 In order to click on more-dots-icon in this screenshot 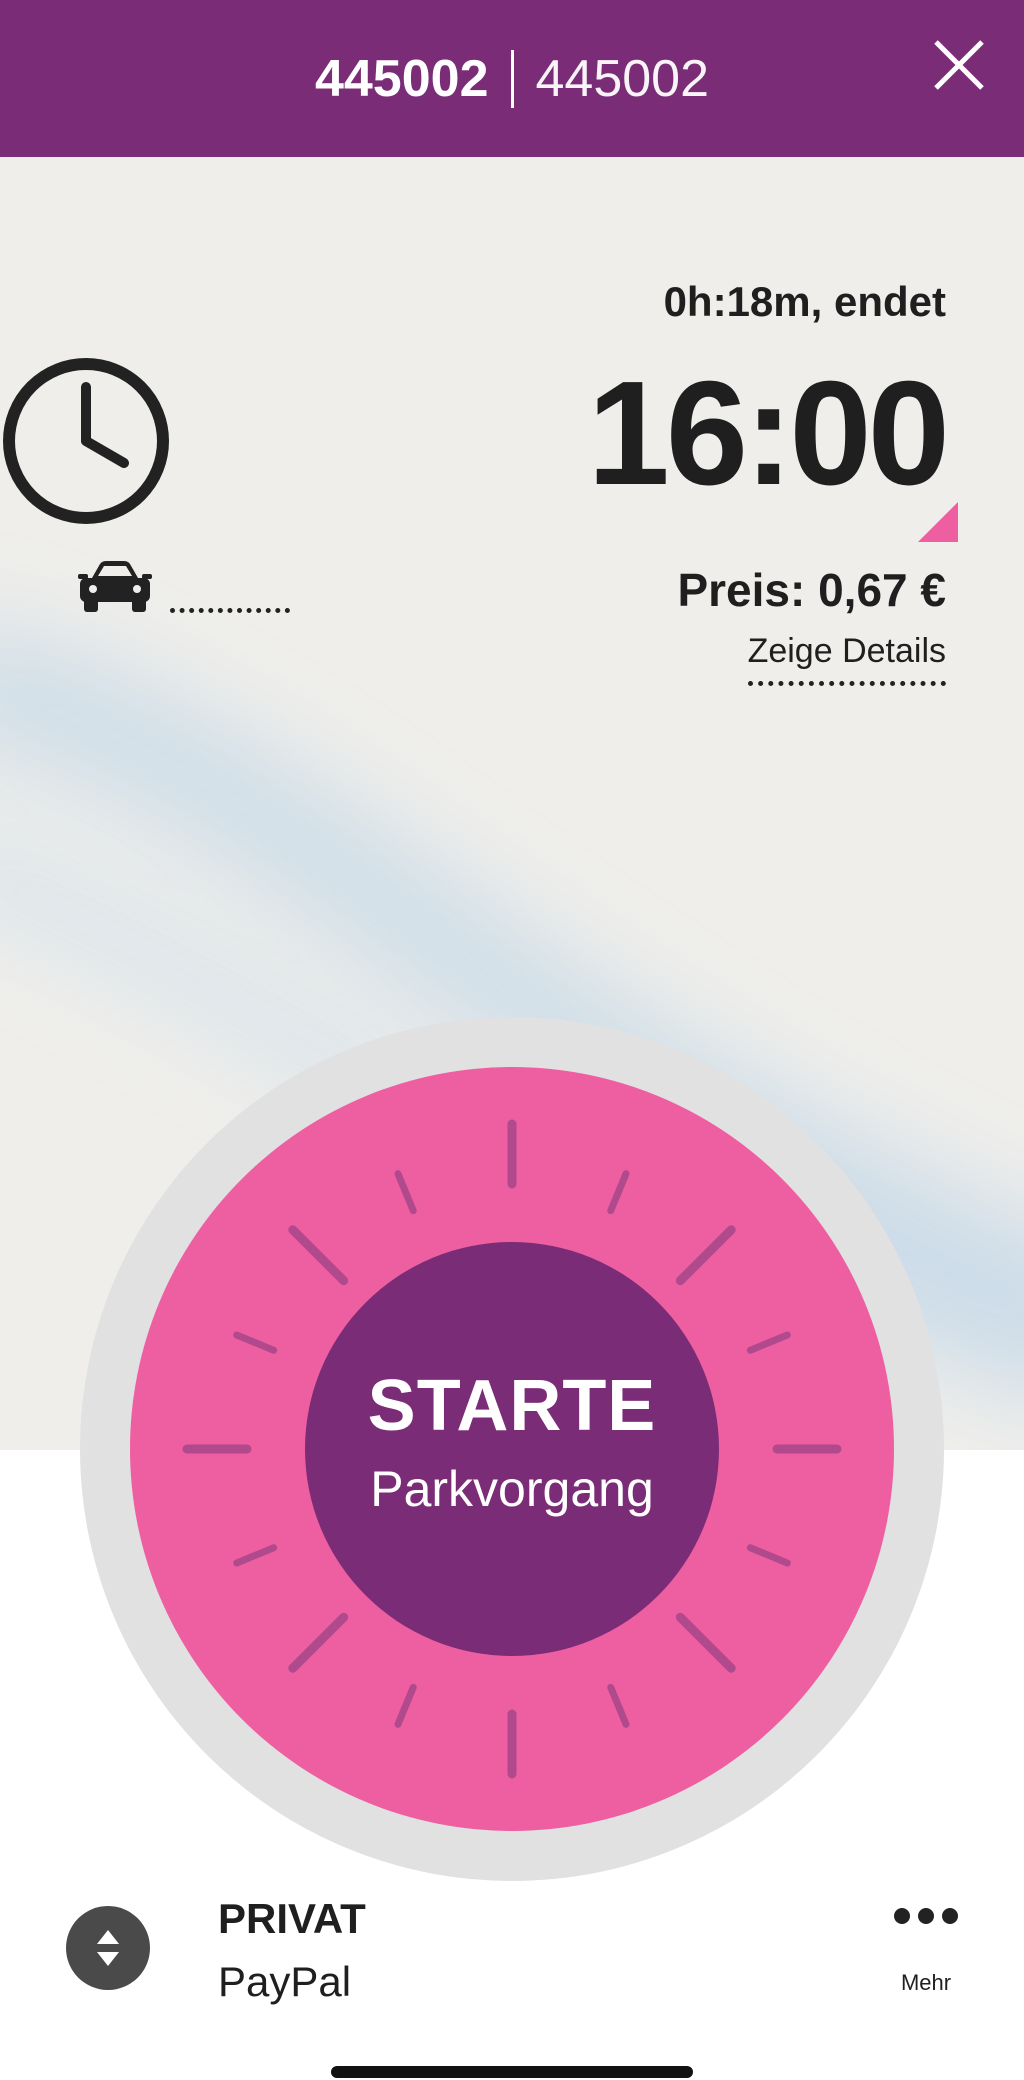, I will do `click(926, 1916)`.